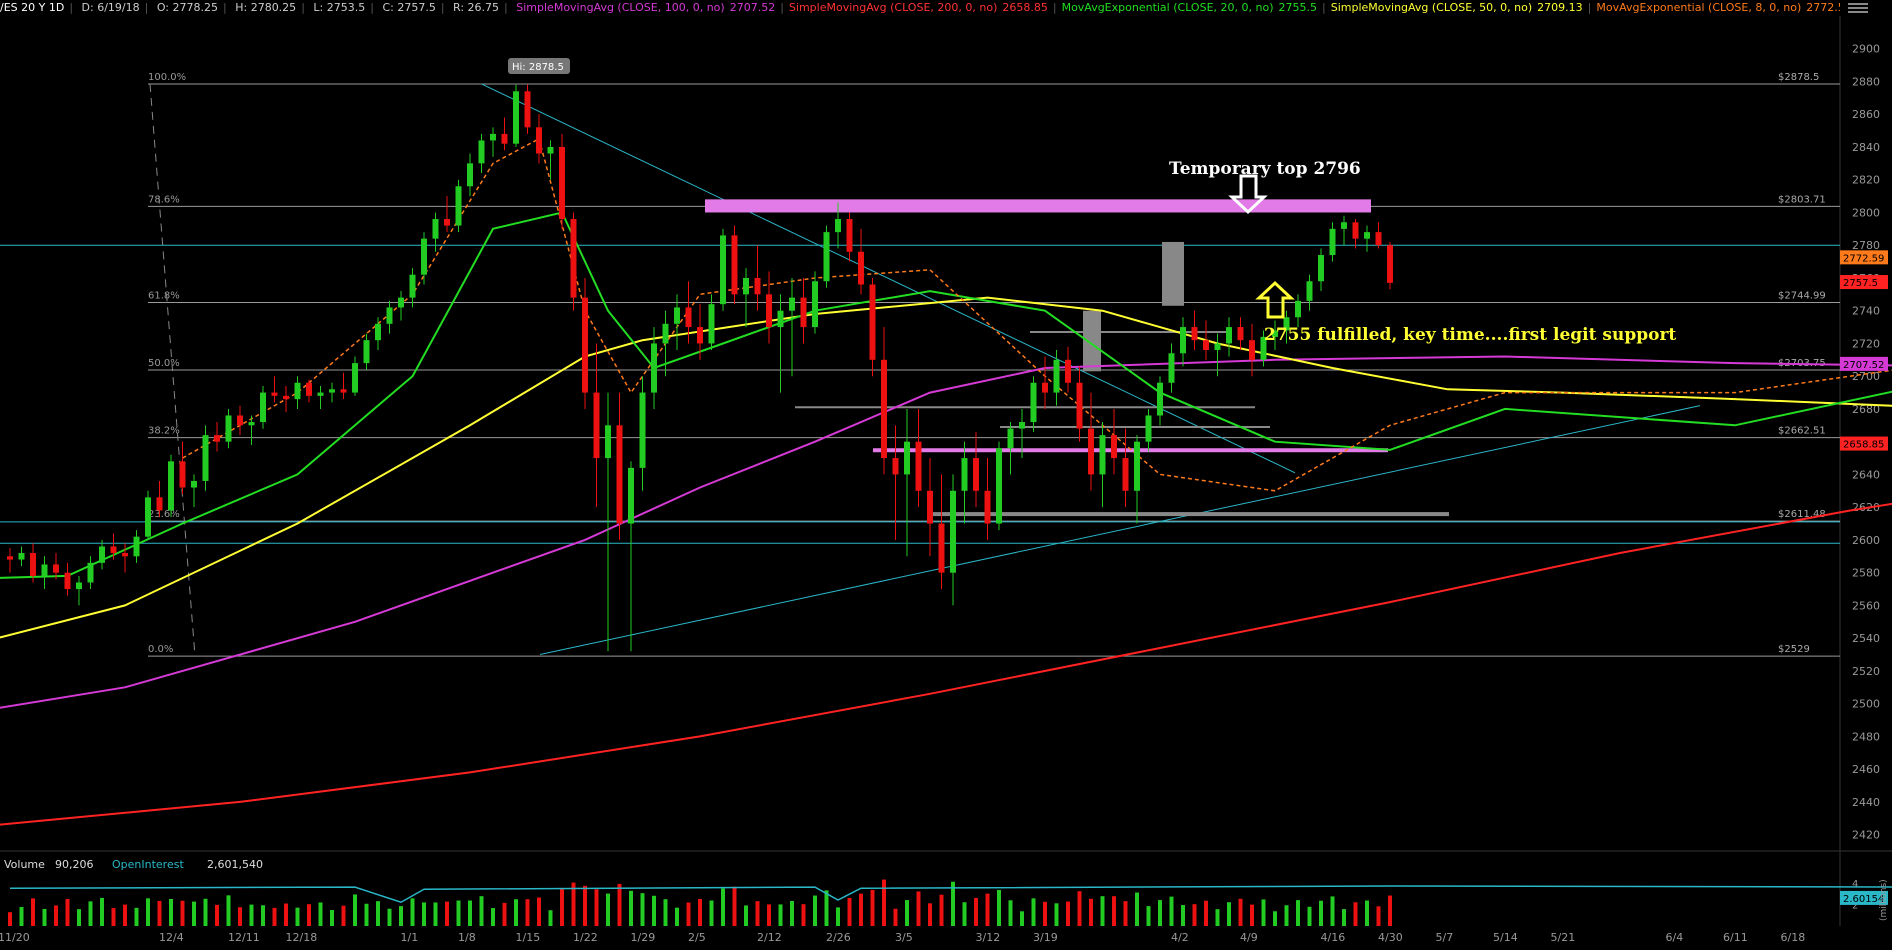 This screenshot has width=1892, height=950. I want to click on y-tick-label-2440: 2440, so click(1866, 802).